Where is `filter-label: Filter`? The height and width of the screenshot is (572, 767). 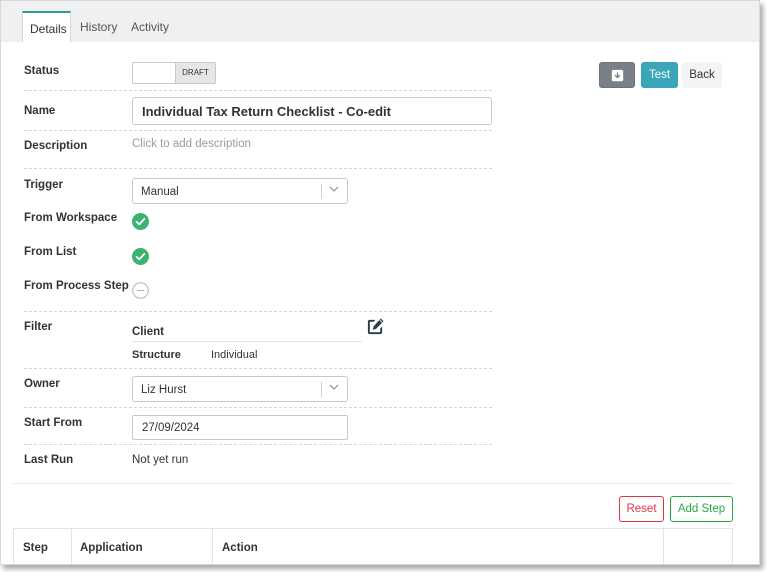
filter-label: Filter is located at coordinates (38, 327).